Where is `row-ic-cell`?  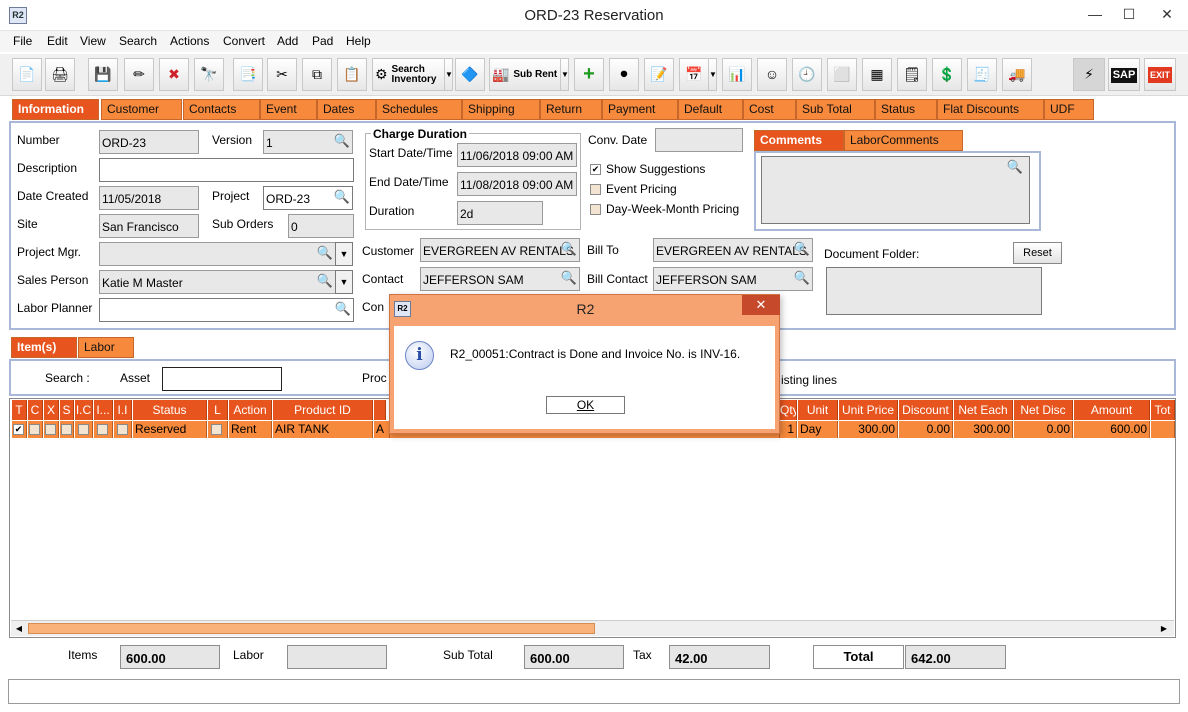
row-ic-cell is located at coordinates (84, 429).